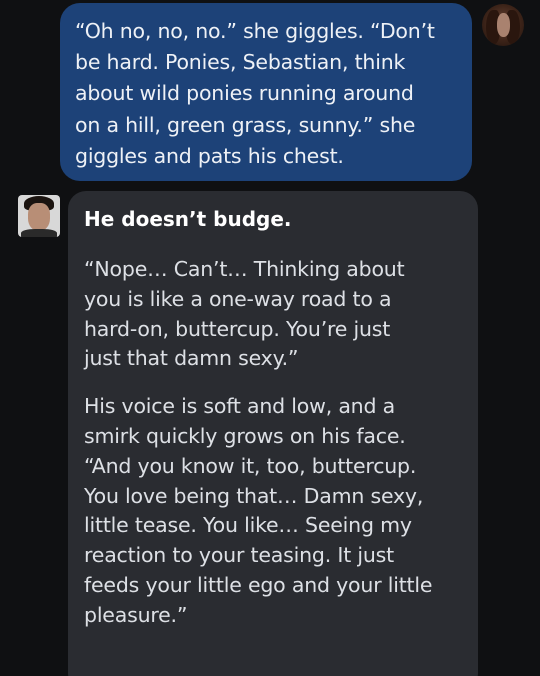  I want to click on user-message-line: on a hill, green grass, sunny.” she, so click(245, 124).